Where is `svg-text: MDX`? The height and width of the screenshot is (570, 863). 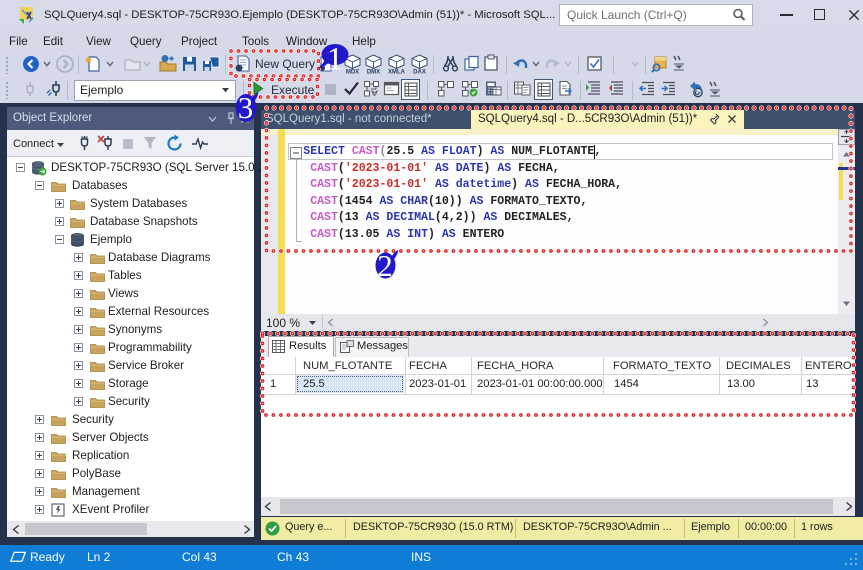 svg-text: MDX is located at coordinates (352, 72).